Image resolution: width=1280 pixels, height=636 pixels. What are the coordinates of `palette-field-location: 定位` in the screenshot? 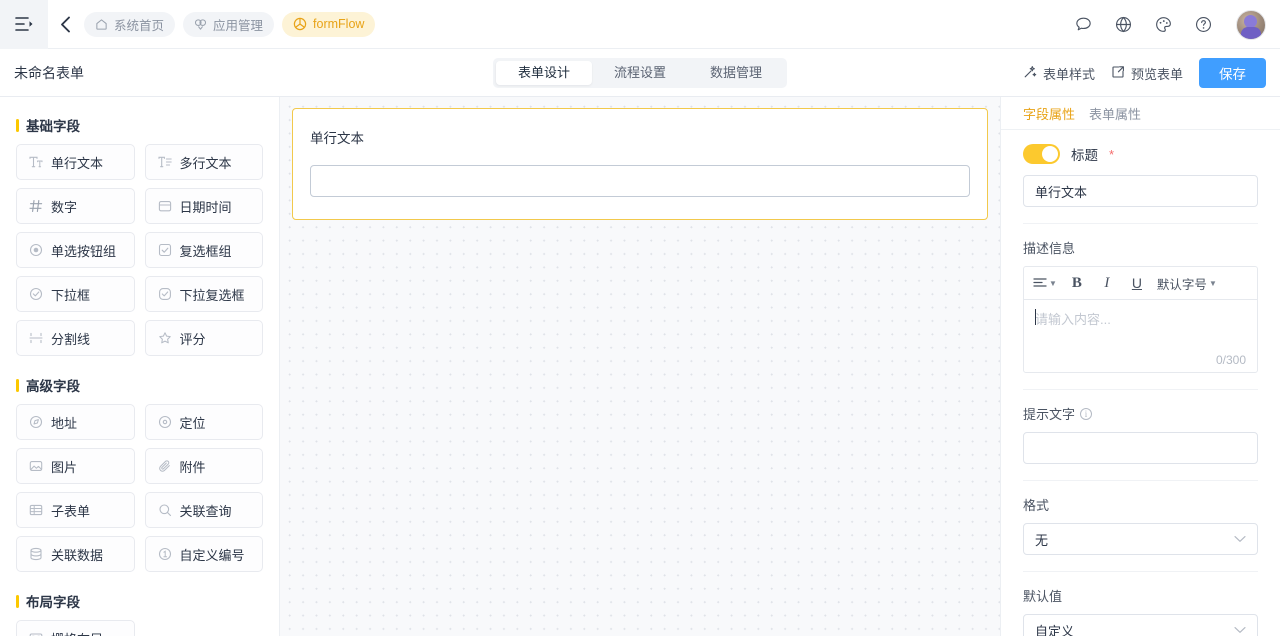 It's located at (203, 422).